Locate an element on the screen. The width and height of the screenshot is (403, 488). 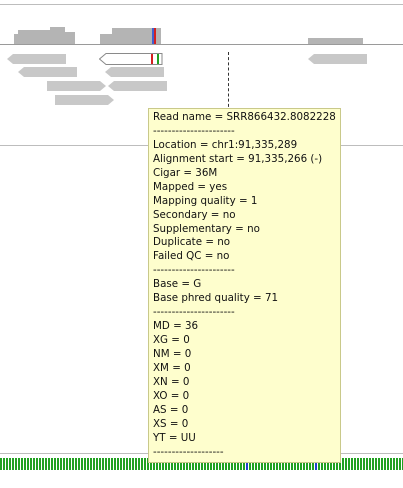
location-line: Location = chr1:91,335,289 is located at coordinates (225, 144).